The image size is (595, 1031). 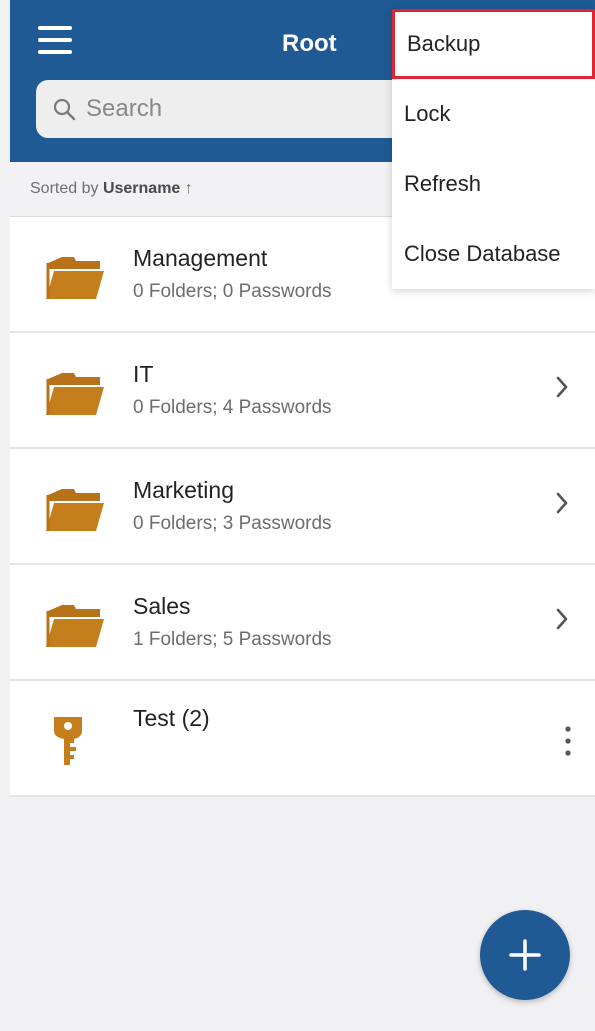 I want to click on plus-icon, so click(x=525, y=955).